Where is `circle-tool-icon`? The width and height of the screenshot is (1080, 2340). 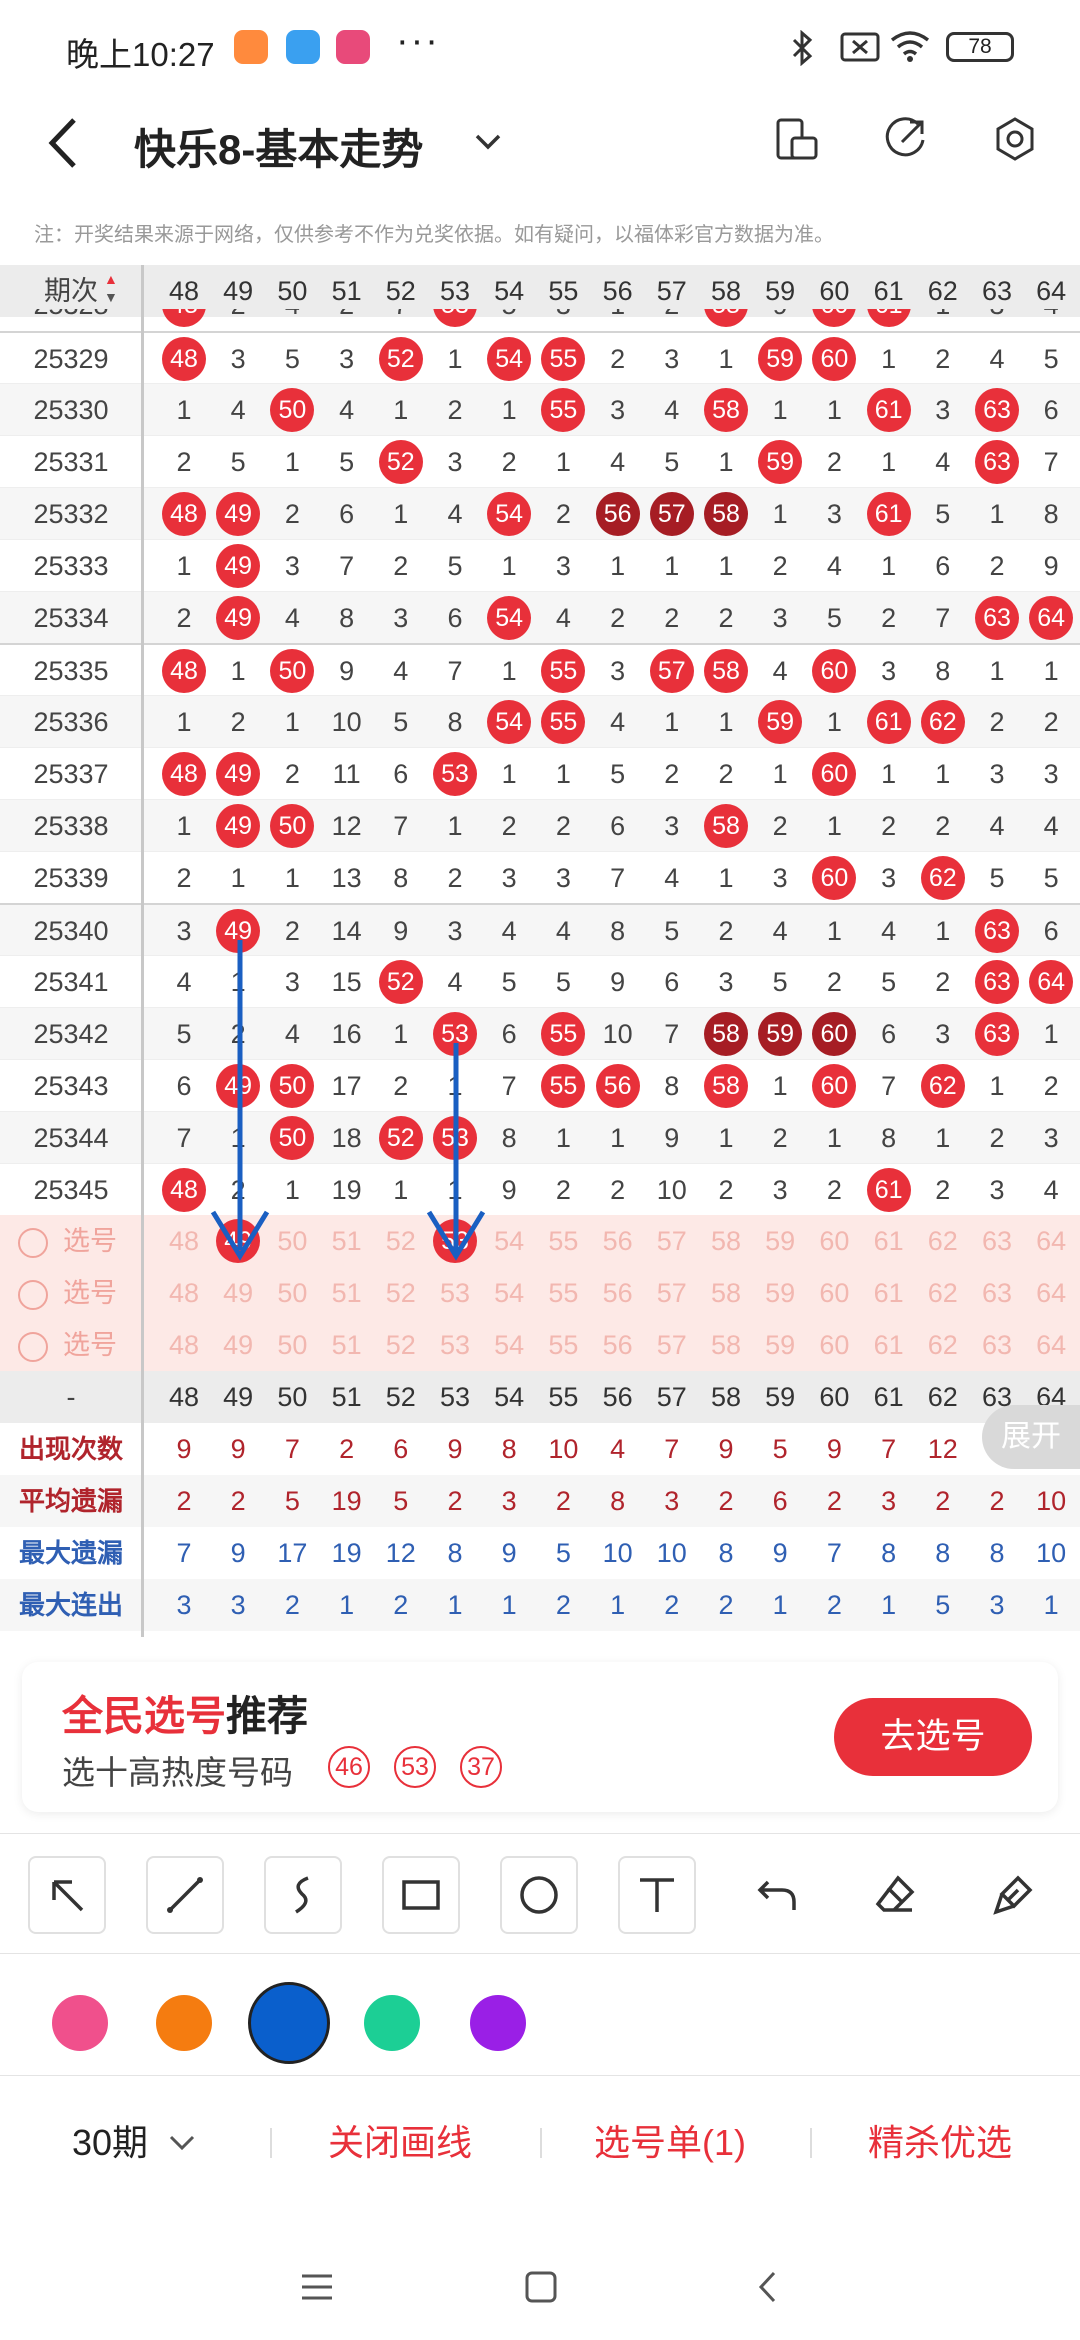 circle-tool-icon is located at coordinates (539, 1895).